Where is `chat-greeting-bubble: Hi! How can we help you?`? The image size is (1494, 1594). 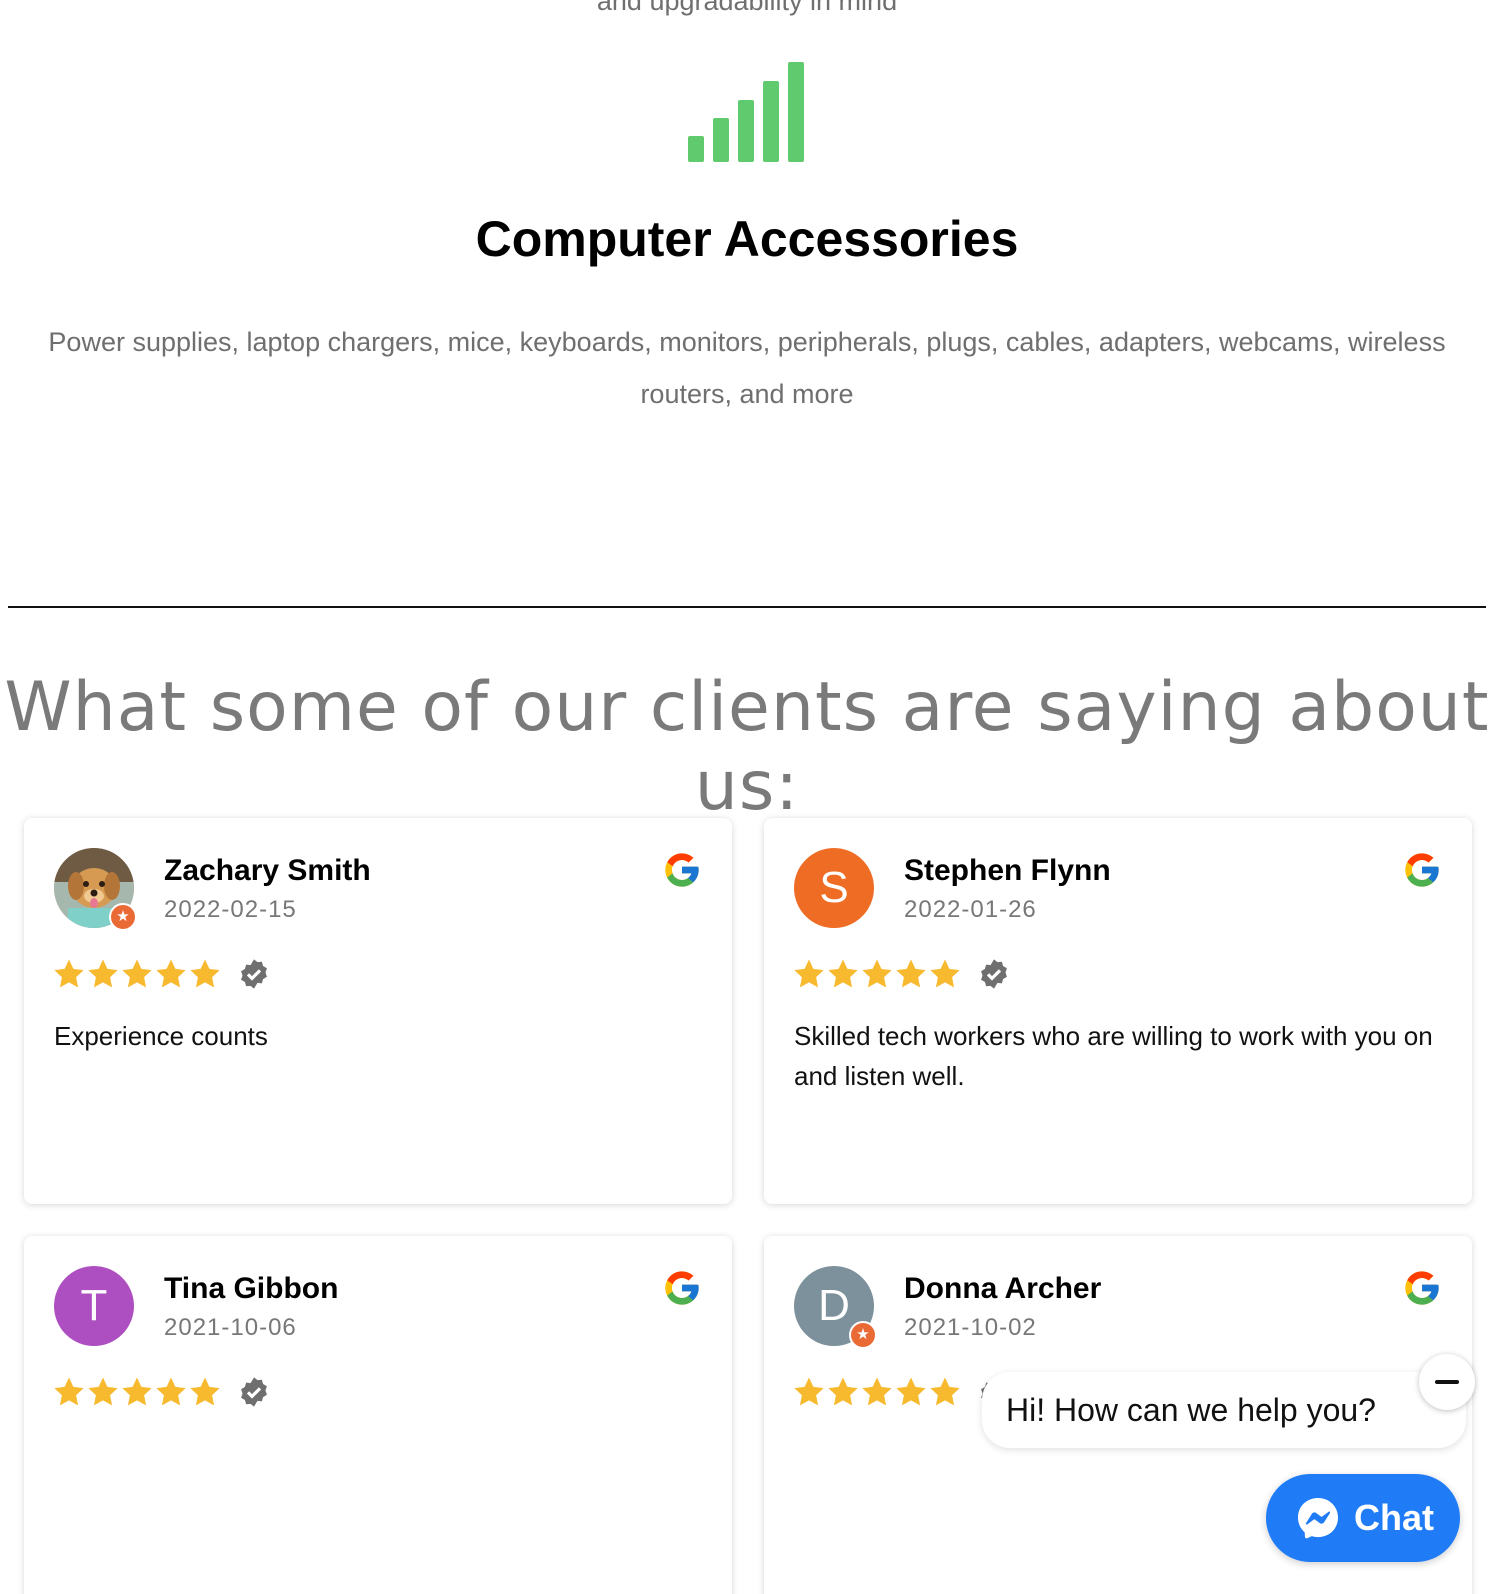
chat-greeting-bubble: Hi! How can we help you? is located at coordinates (1224, 1410).